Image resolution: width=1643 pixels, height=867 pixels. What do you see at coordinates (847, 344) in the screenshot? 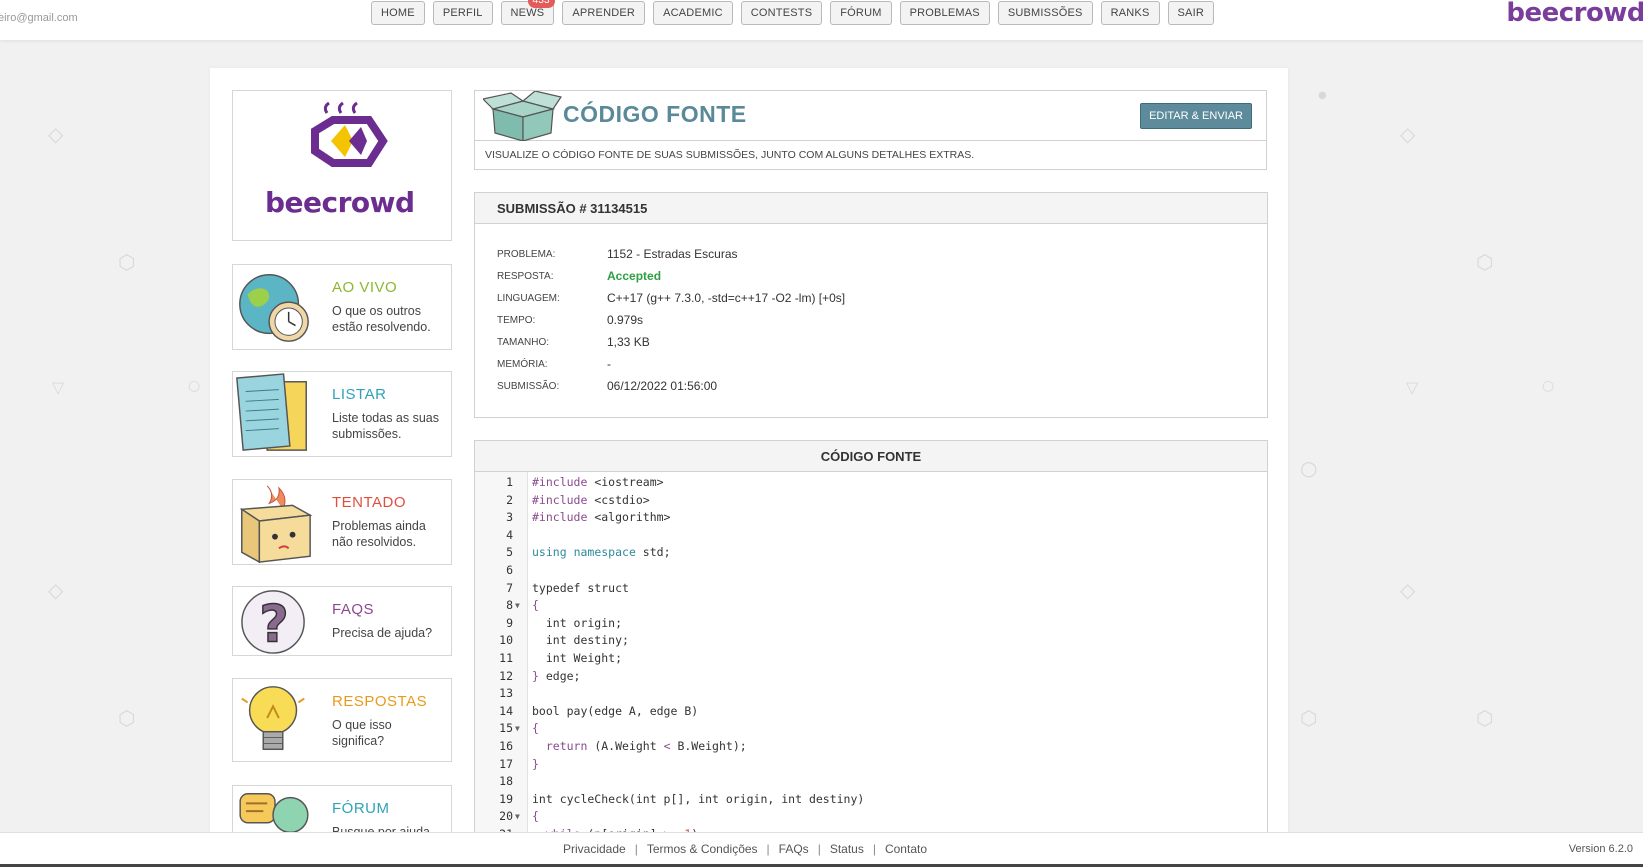
I see `info-row-tamanho: TAMANHO: 1,33 KB` at bounding box center [847, 344].